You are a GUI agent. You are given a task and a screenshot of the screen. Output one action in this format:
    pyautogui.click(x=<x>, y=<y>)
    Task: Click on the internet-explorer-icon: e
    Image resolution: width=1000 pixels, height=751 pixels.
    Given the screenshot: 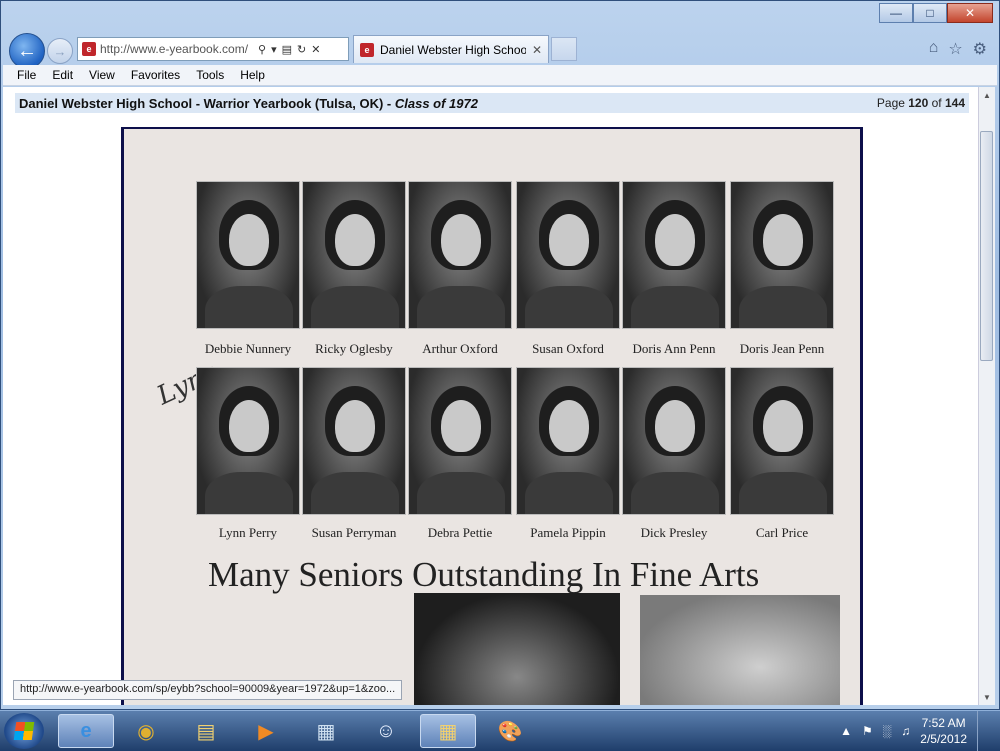 What is the action you would take?
    pyautogui.click(x=86, y=730)
    